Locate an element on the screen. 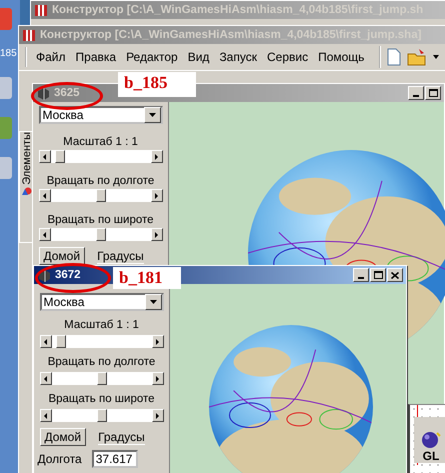 The height and width of the screenshot is (473, 445). gl-component: GL is located at coordinates (429, 440).